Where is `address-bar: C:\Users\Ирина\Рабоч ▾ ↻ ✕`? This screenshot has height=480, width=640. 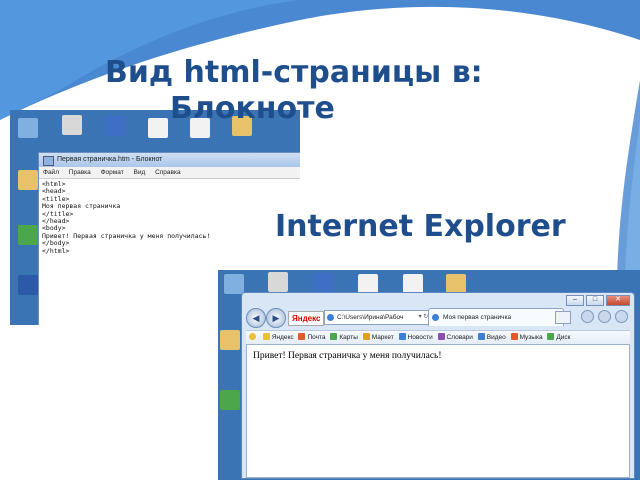
address-bar: C:\Users\Ирина\Рабоч ▾ ↻ ✕ is located at coordinates (381, 317).